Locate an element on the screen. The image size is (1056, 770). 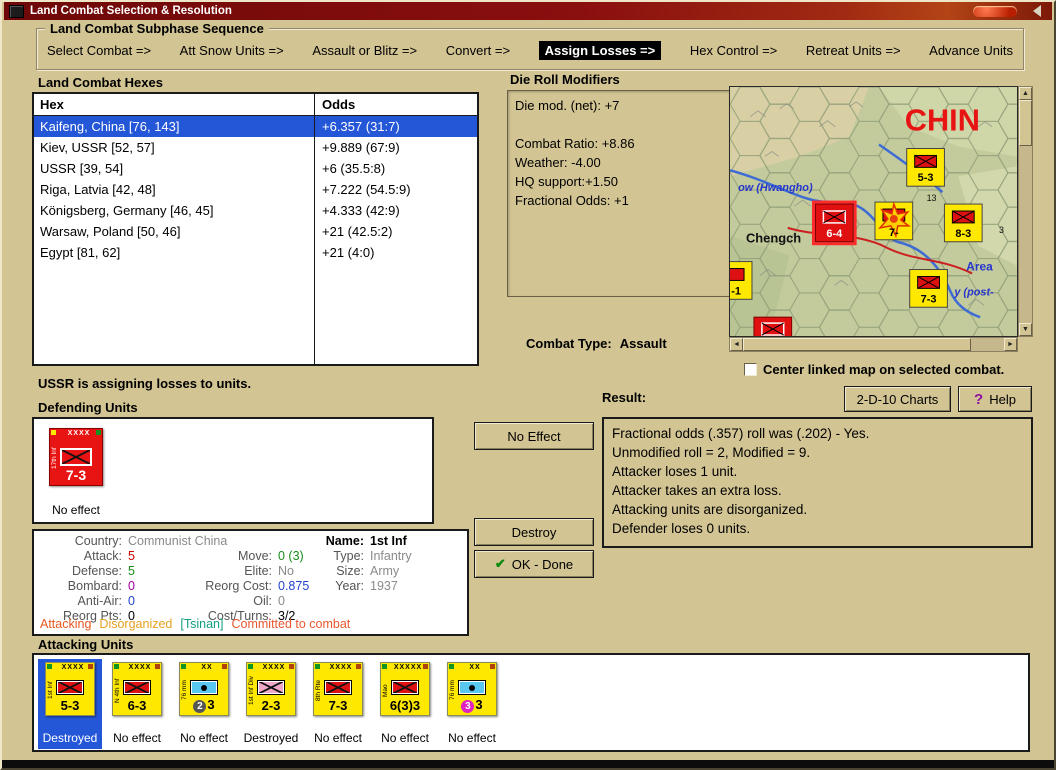
sequence-step: Assign Losses => is located at coordinates (600, 50).